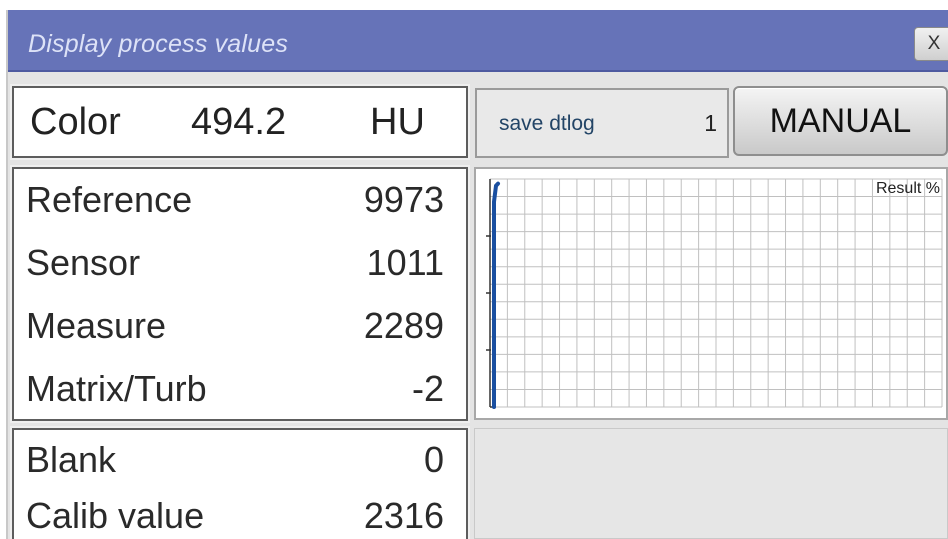  What do you see at coordinates (83, 262) in the screenshot?
I see `sensor-label: Sensor` at bounding box center [83, 262].